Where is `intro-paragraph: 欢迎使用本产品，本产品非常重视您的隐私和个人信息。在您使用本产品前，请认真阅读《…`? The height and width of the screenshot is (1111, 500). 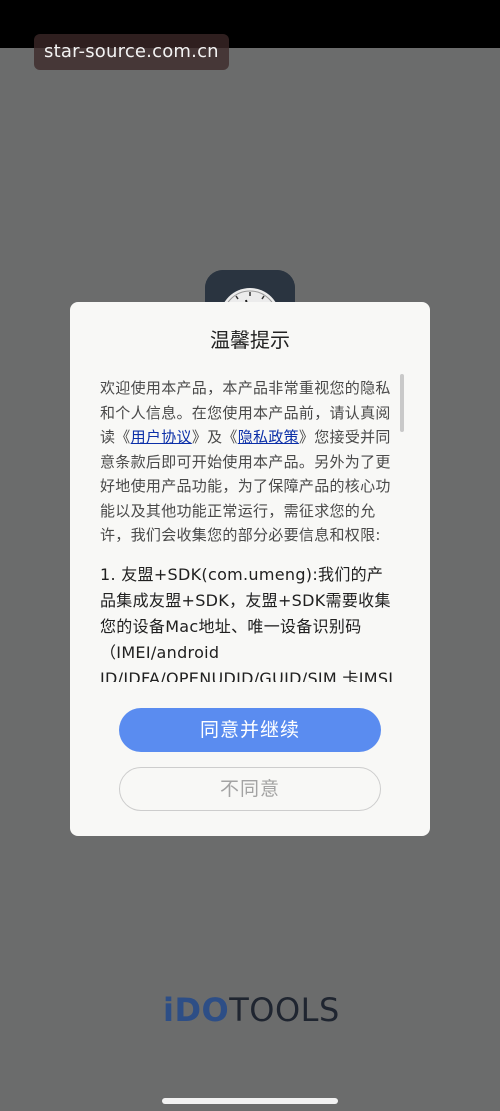 intro-paragraph: 欢迎使用本产品，本产品非常重视您的隐私和个人信息。在您使用本产品前，请认真阅读《… is located at coordinates (248, 462).